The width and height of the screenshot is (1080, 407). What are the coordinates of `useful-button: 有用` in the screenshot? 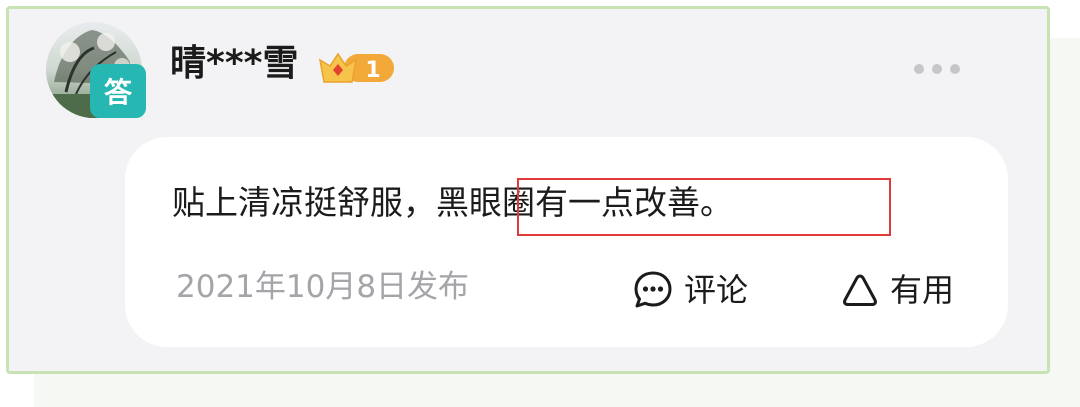 It's located at (897, 290).